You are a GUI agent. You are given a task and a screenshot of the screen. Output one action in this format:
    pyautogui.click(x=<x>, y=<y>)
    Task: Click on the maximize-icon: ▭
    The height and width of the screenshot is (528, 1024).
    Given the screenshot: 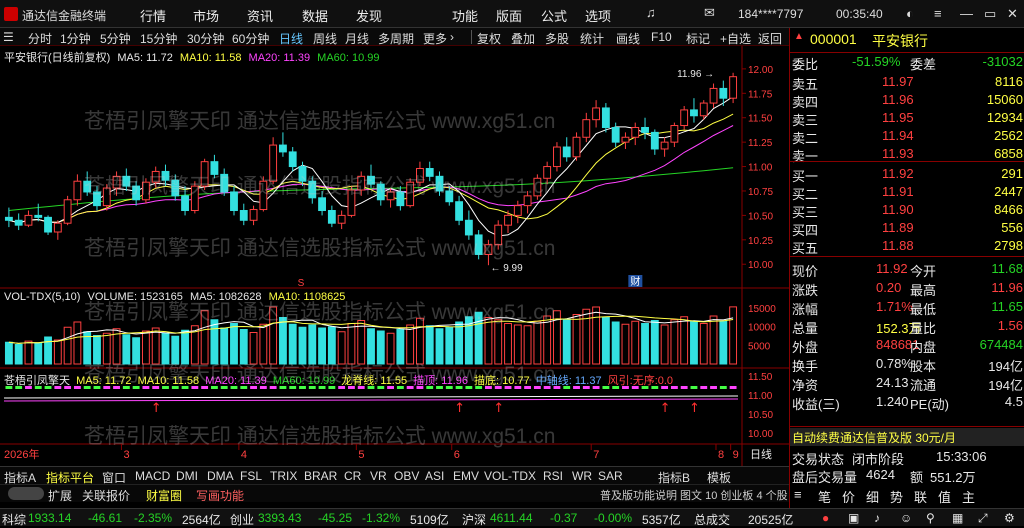 What is the action you would take?
    pyautogui.click(x=990, y=14)
    